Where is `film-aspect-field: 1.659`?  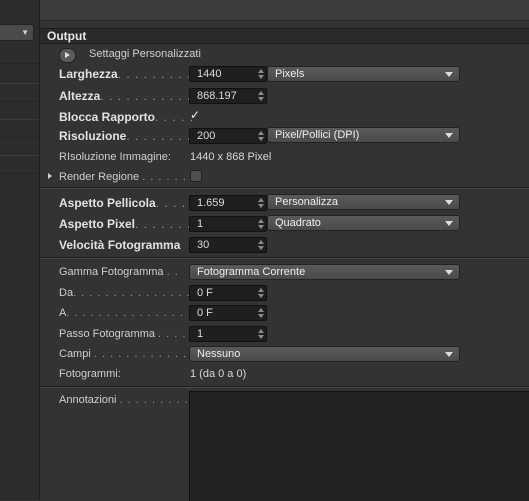
film-aspect-field: 1.659 is located at coordinates (228, 203).